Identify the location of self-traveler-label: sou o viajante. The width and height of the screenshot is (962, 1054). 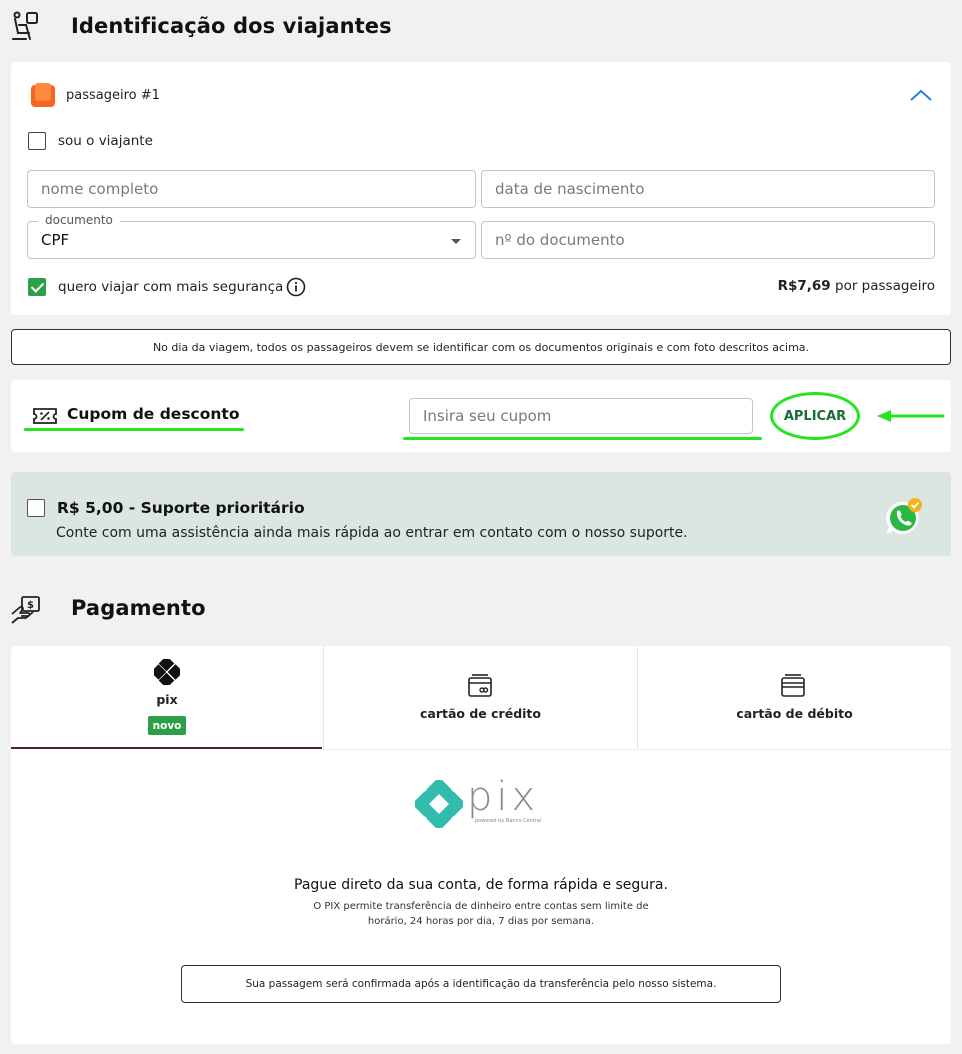
(105, 141).